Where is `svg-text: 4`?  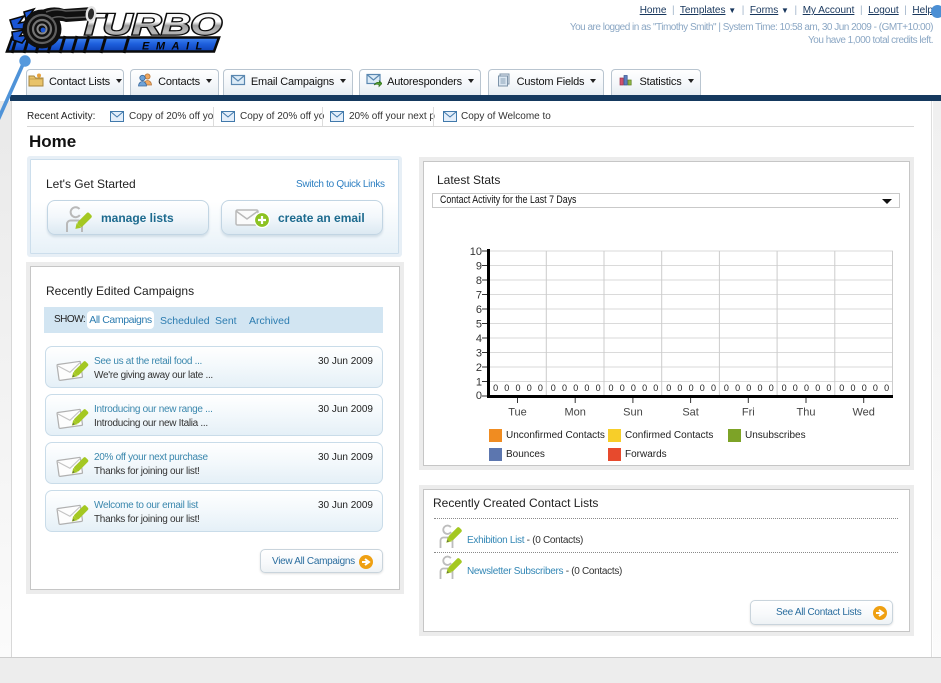 svg-text: 4 is located at coordinates (479, 339).